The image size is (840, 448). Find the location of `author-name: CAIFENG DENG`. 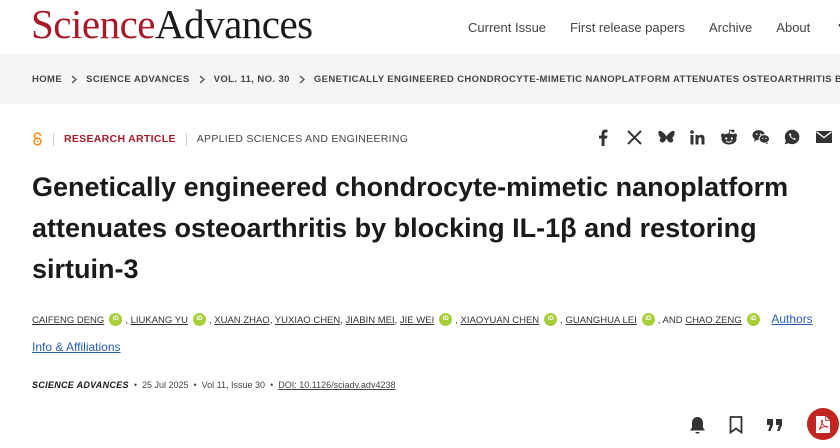

author-name: CAIFENG DENG is located at coordinates (68, 320).